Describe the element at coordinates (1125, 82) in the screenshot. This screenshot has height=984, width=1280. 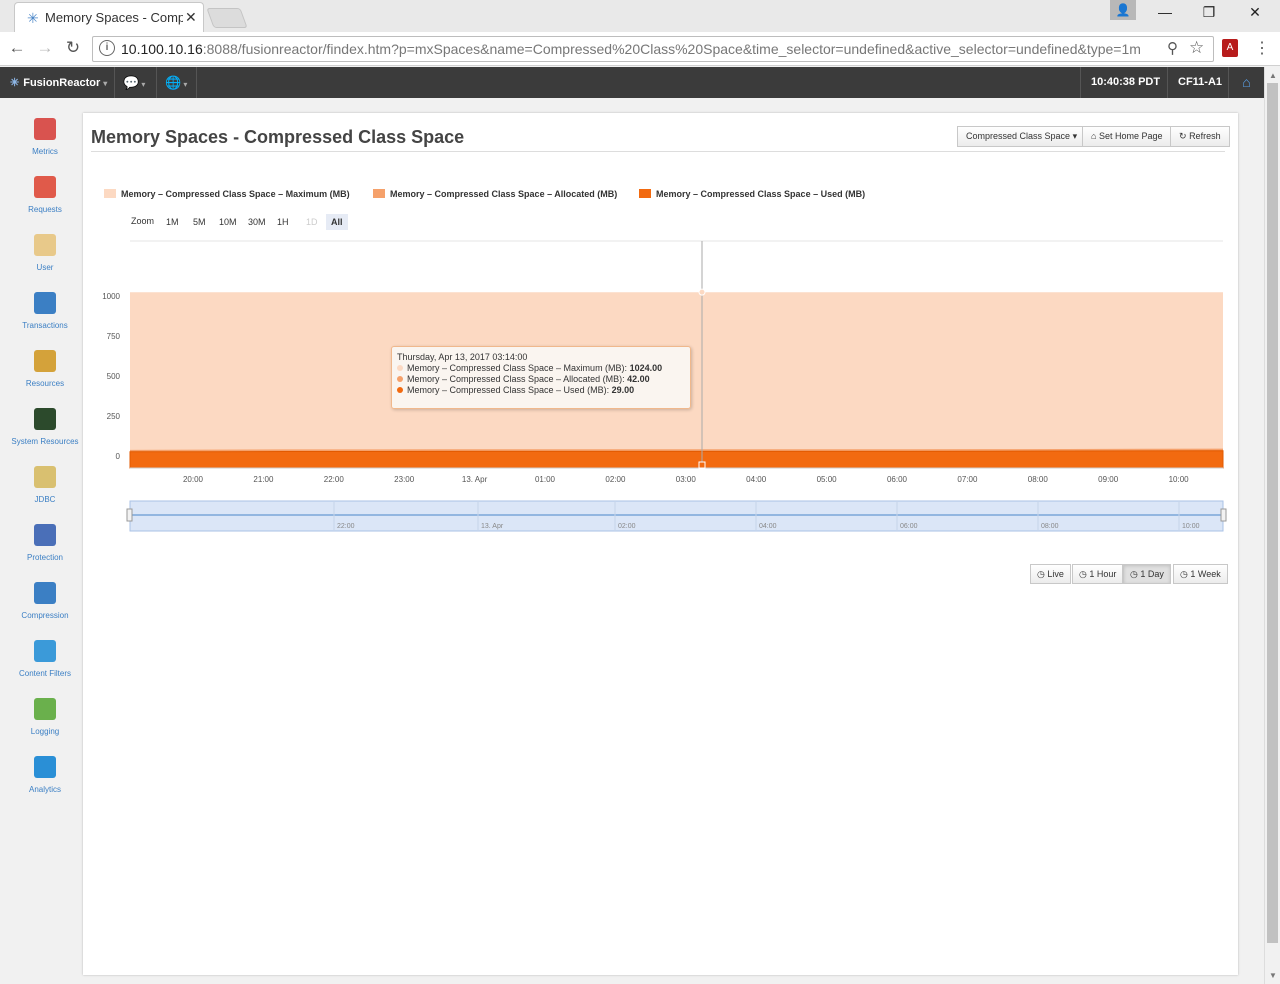
I see `server-clock: 10:40:38 PDT` at that location.